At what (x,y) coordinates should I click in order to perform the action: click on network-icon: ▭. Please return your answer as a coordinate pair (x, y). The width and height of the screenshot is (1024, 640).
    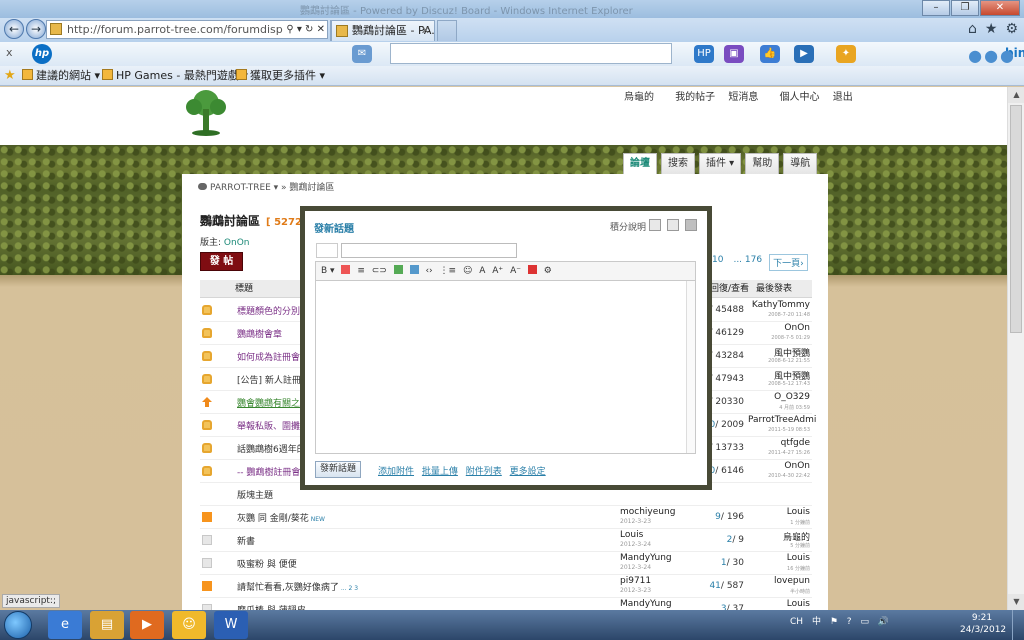
    Looking at the image, I should click on (864, 622).